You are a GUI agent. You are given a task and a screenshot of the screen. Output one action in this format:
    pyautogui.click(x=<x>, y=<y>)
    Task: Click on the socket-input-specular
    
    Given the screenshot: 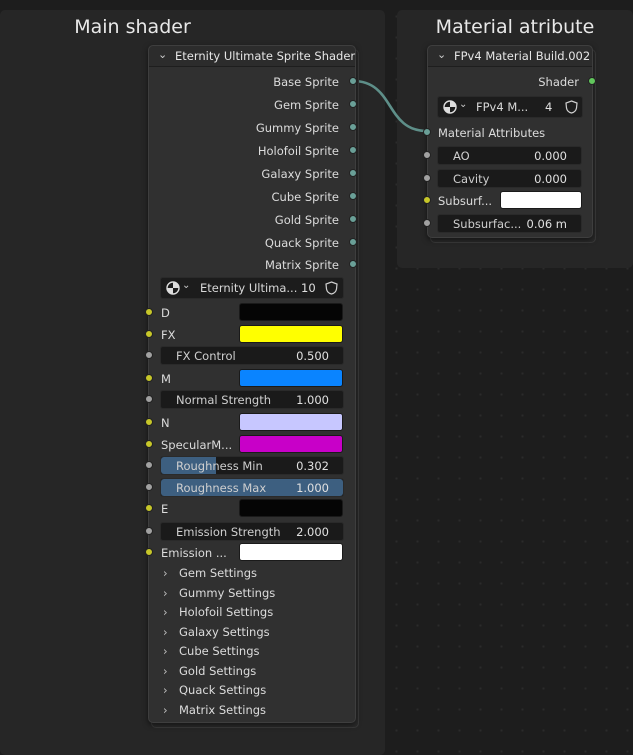 What is the action you would take?
    pyautogui.click(x=149, y=444)
    